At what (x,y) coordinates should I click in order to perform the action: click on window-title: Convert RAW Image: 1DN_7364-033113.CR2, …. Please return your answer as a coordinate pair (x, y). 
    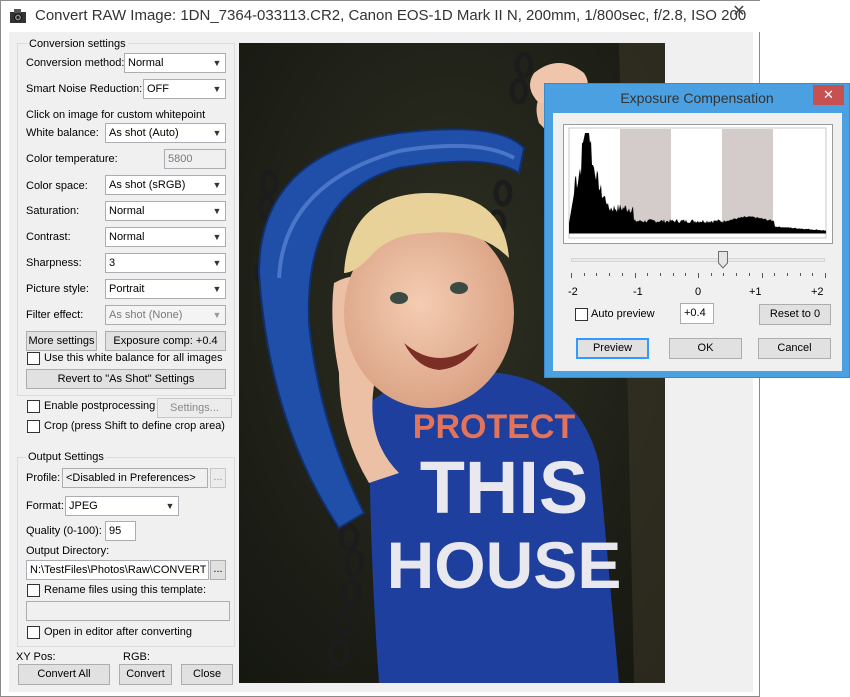
    Looking at the image, I should click on (391, 15).